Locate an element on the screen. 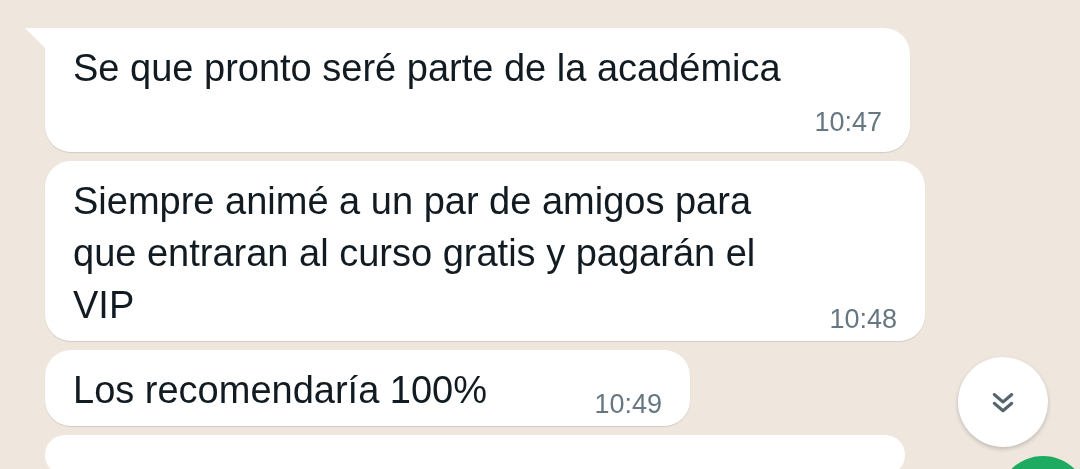 The width and height of the screenshot is (1080, 469). scroll-down-button is located at coordinates (1003, 402).